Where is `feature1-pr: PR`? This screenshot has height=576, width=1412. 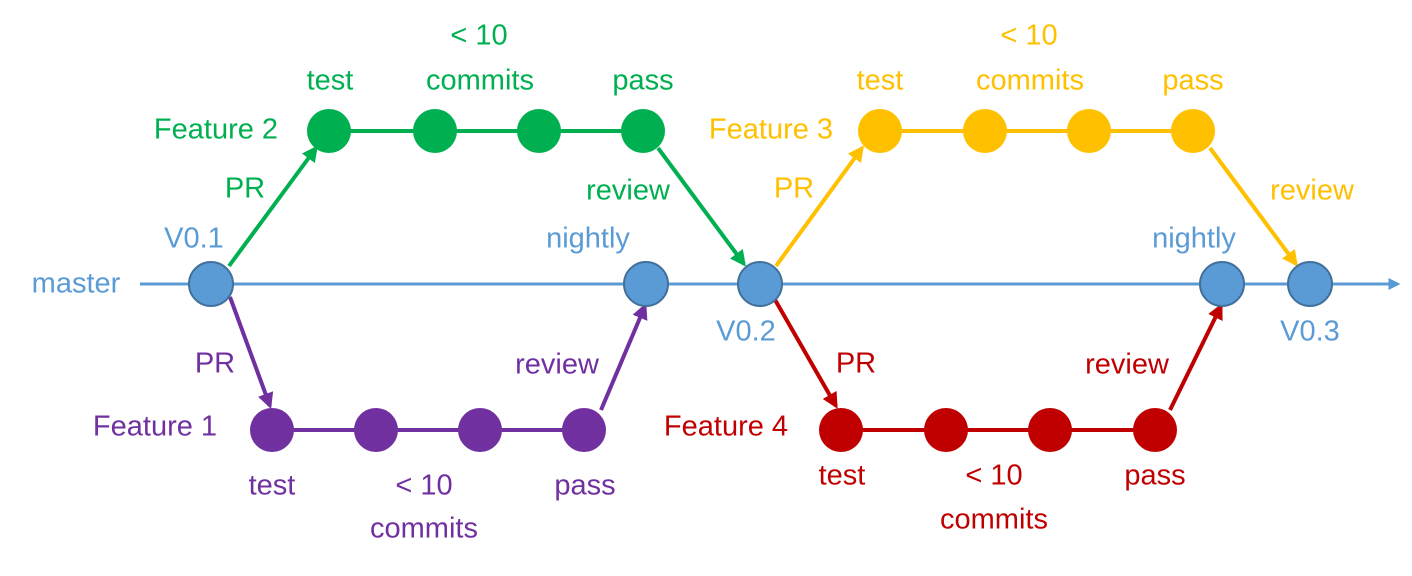
feature1-pr: PR is located at coordinates (215, 364).